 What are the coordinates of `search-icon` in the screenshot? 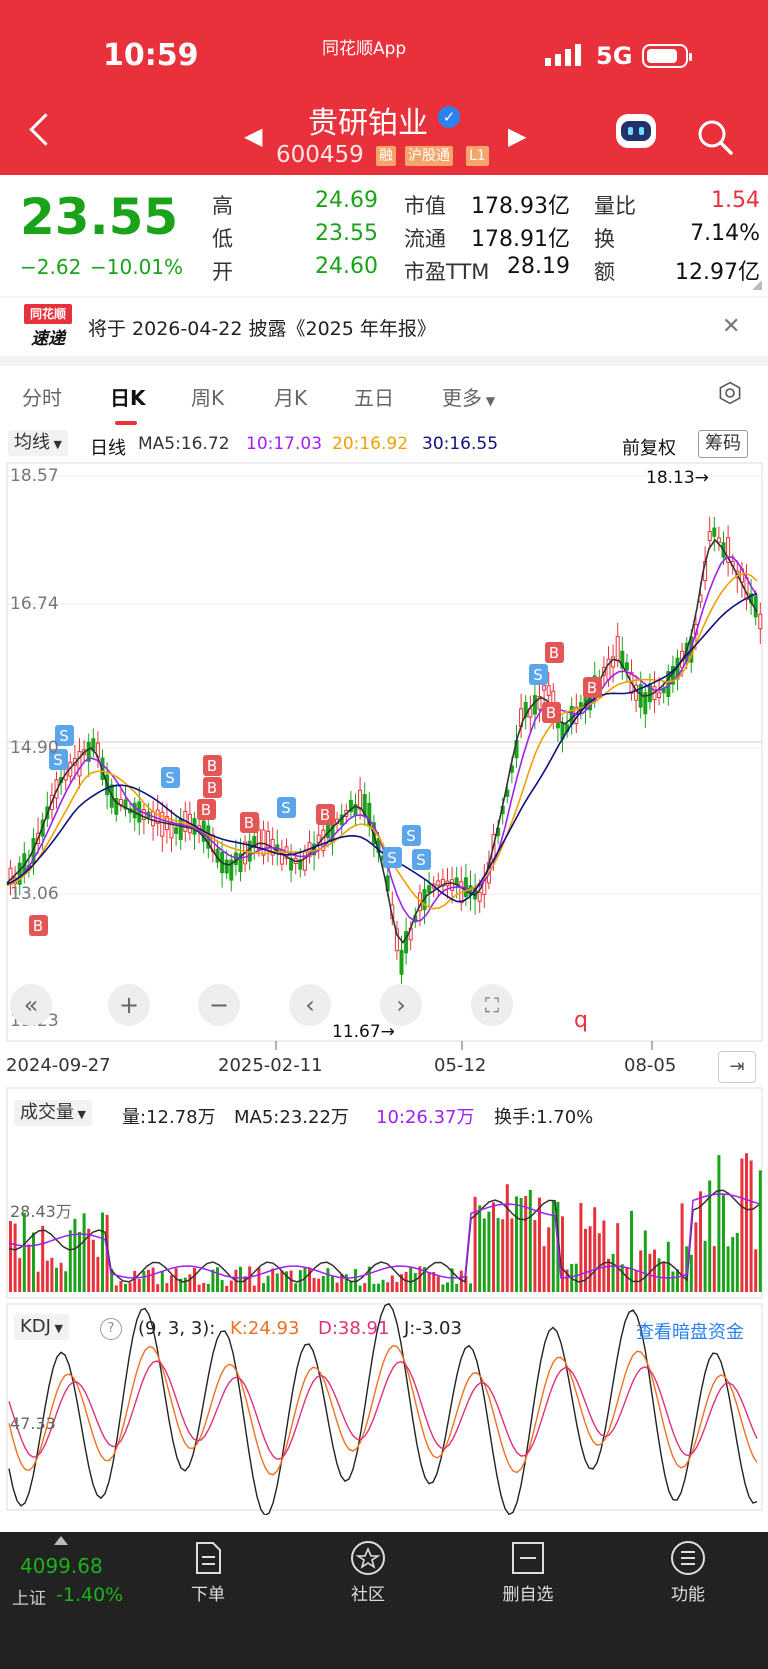 It's located at (715, 137).